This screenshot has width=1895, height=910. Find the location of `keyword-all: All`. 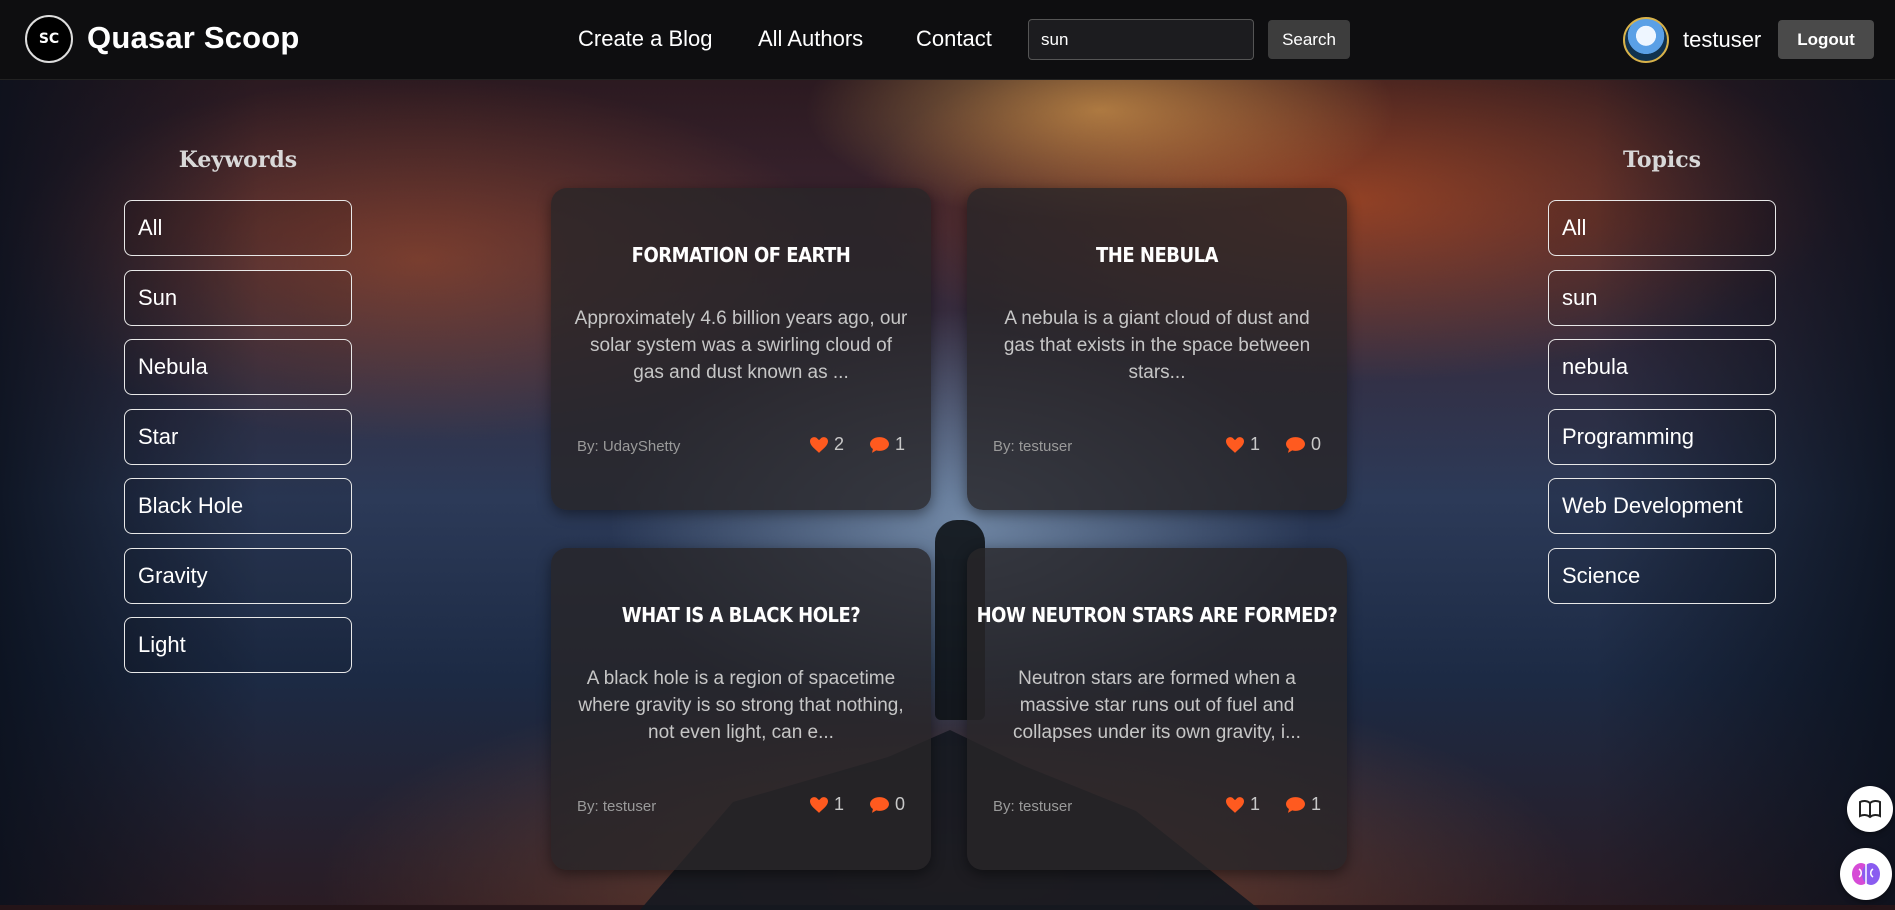

keyword-all: All is located at coordinates (238, 228).